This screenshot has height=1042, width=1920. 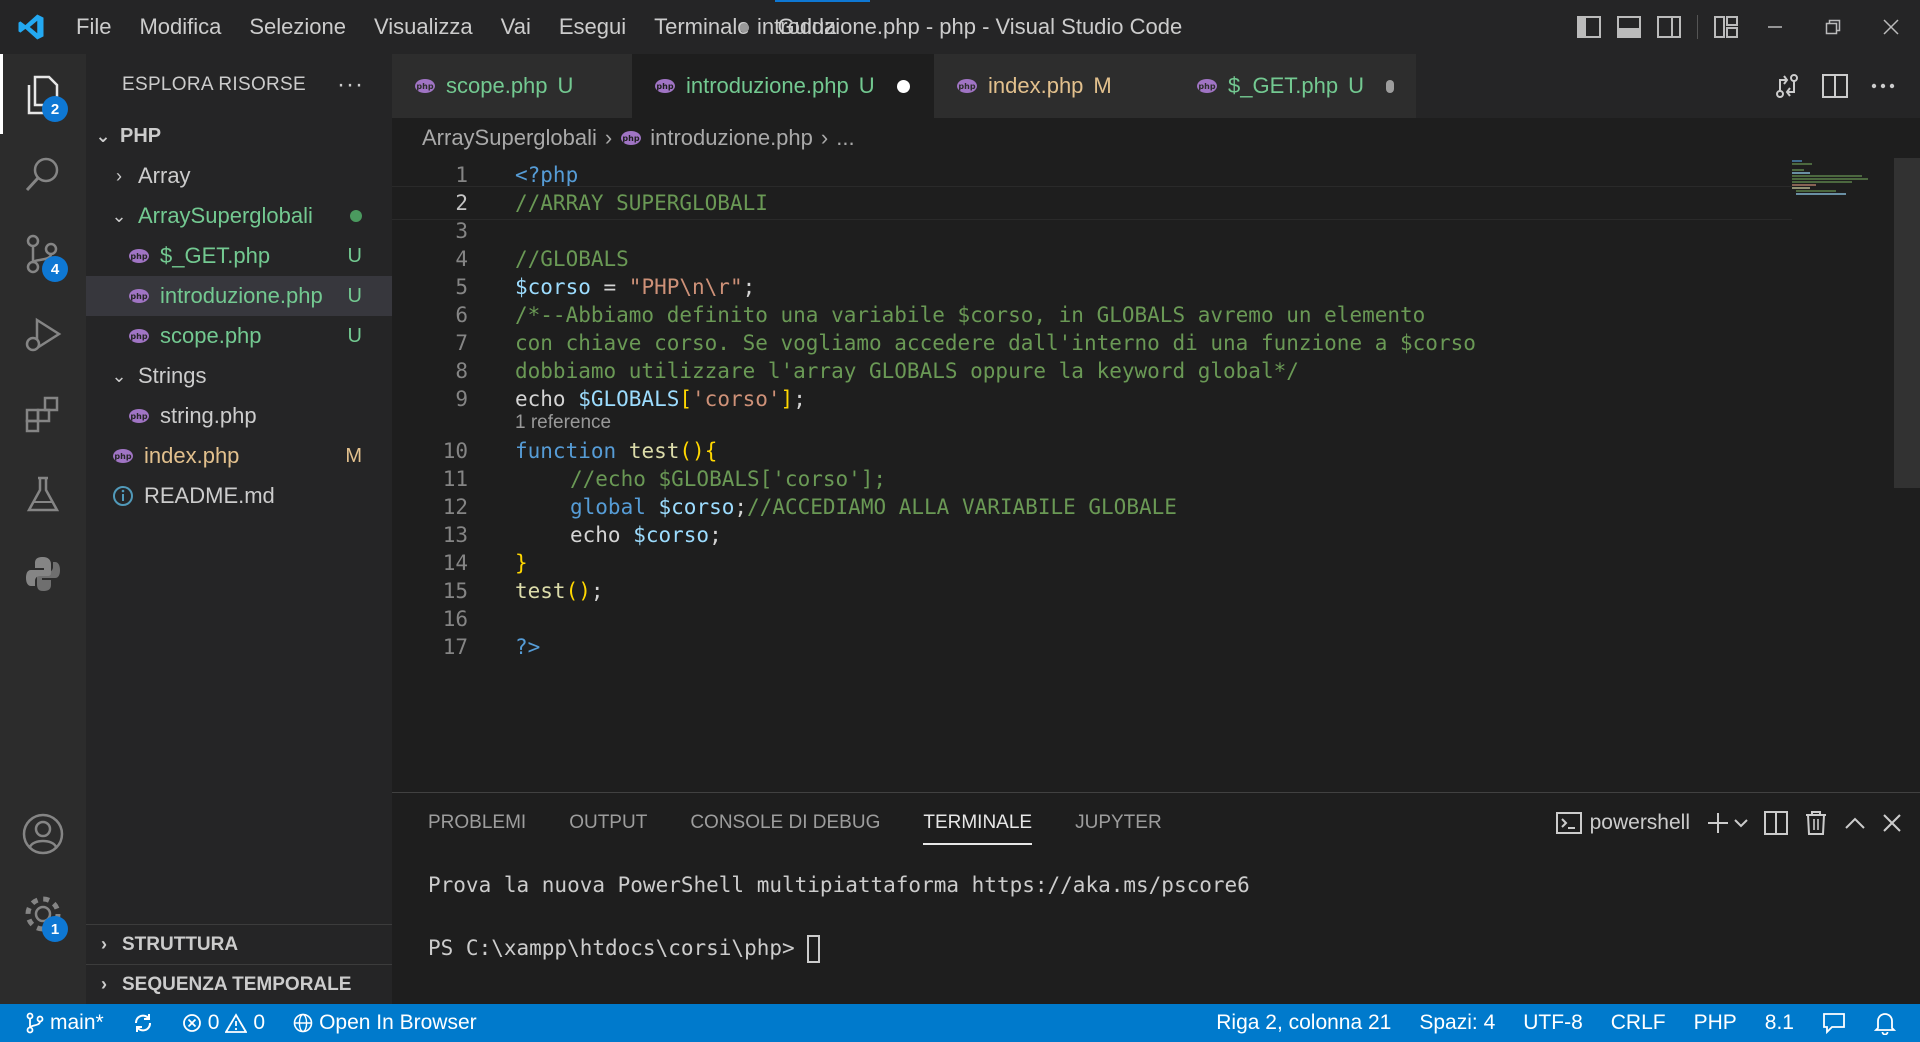 I want to click on tree-folder-array: › Array, so click(x=239, y=176).